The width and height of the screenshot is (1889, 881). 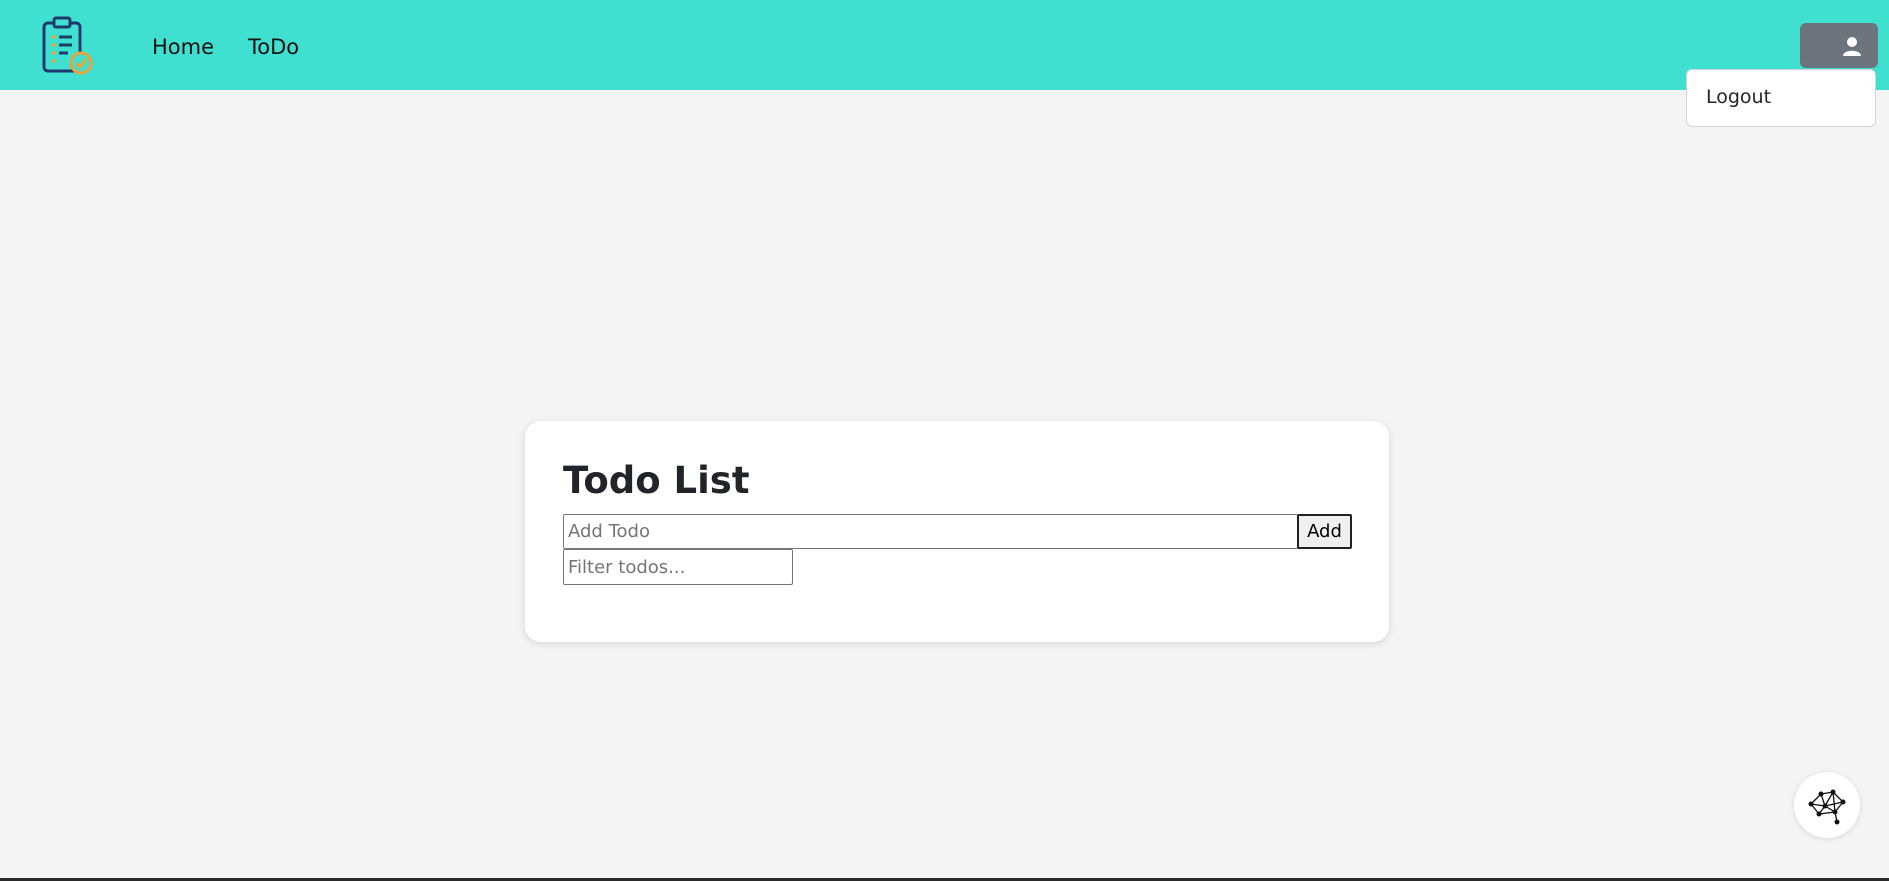 I want to click on nav-link-todo: ToDo, so click(x=273, y=47).